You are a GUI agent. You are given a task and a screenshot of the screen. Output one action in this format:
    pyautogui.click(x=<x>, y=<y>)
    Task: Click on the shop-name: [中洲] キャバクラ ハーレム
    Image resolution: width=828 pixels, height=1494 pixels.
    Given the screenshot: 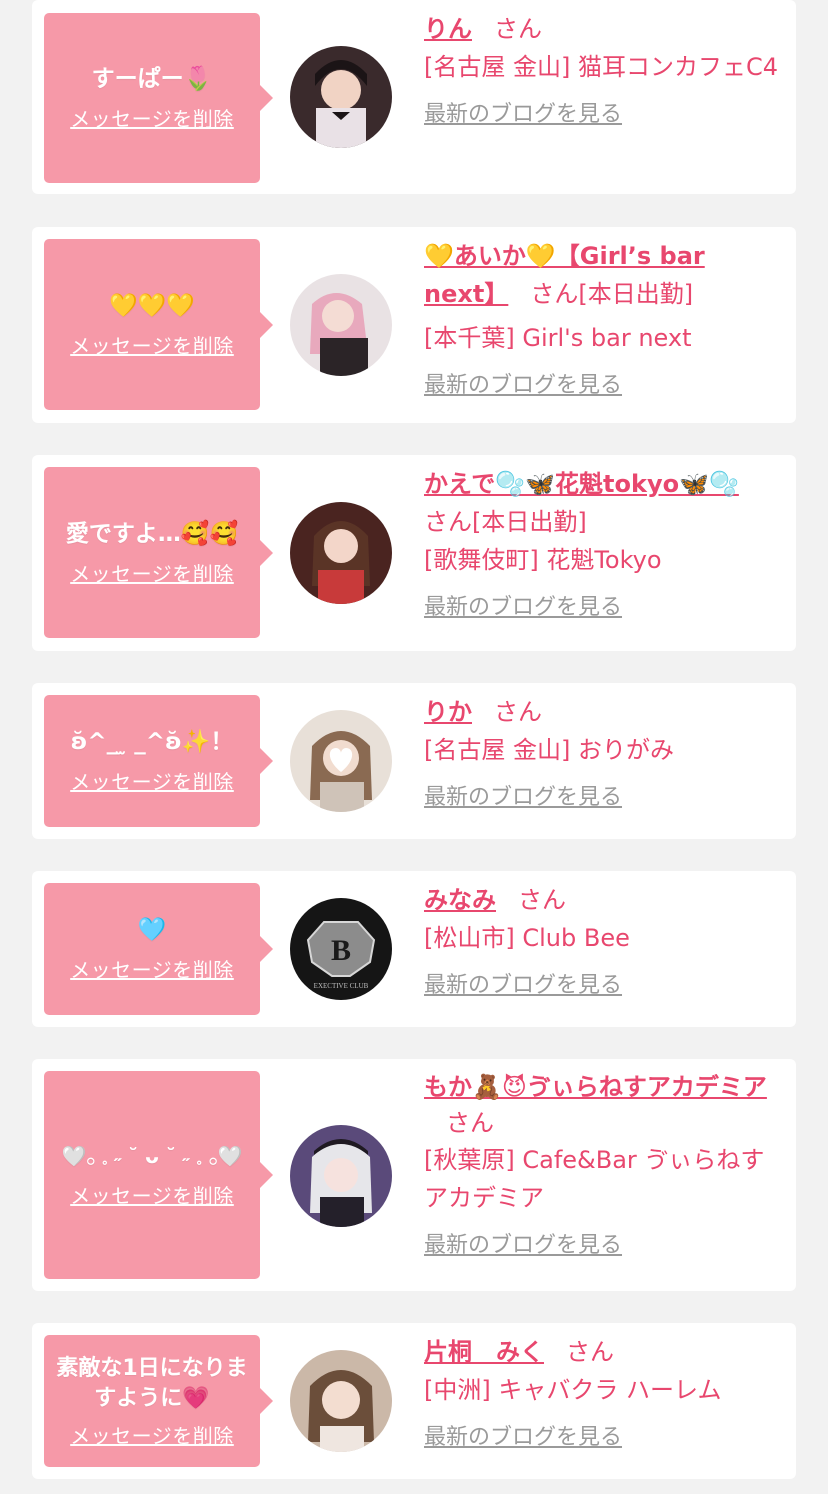 What is the action you would take?
    pyautogui.click(x=573, y=1390)
    